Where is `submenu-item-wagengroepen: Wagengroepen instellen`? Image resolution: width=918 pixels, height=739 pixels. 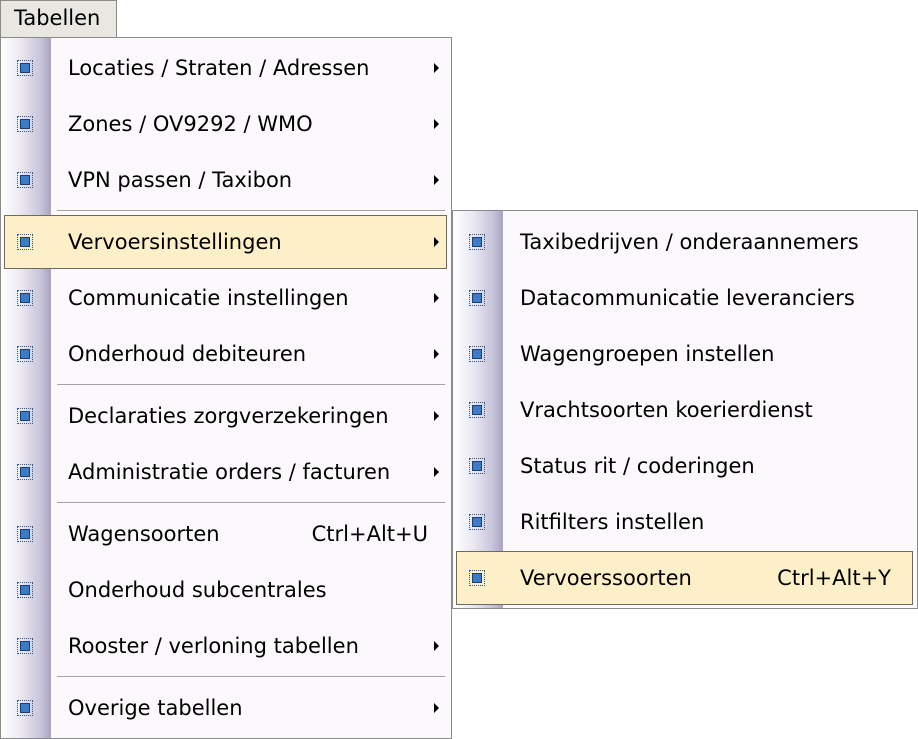 submenu-item-wagengroepen: Wagengroepen instellen is located at coordinates (684, 354).